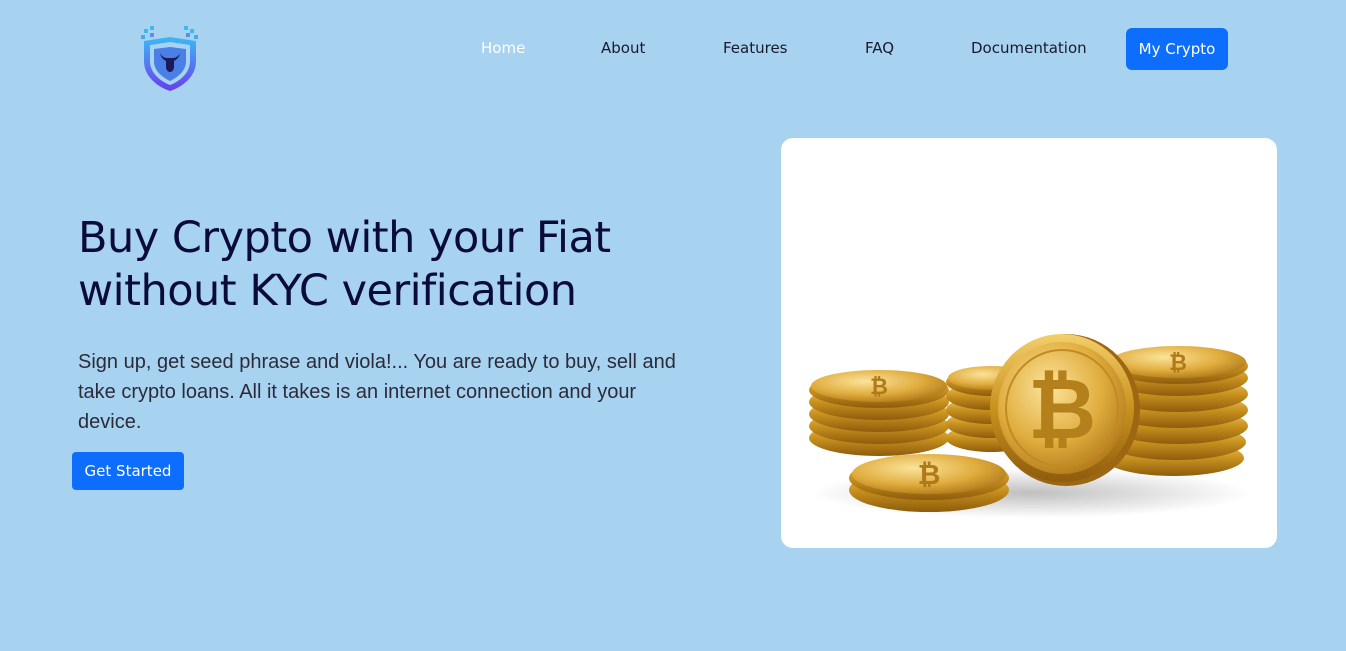 The width and height of the screenshot is (1346, 651). Describe the element at coordinates (344, 238) in the screenshot. I see `hero-title-line-1: Buy Crypto with your Fiat` at that location.